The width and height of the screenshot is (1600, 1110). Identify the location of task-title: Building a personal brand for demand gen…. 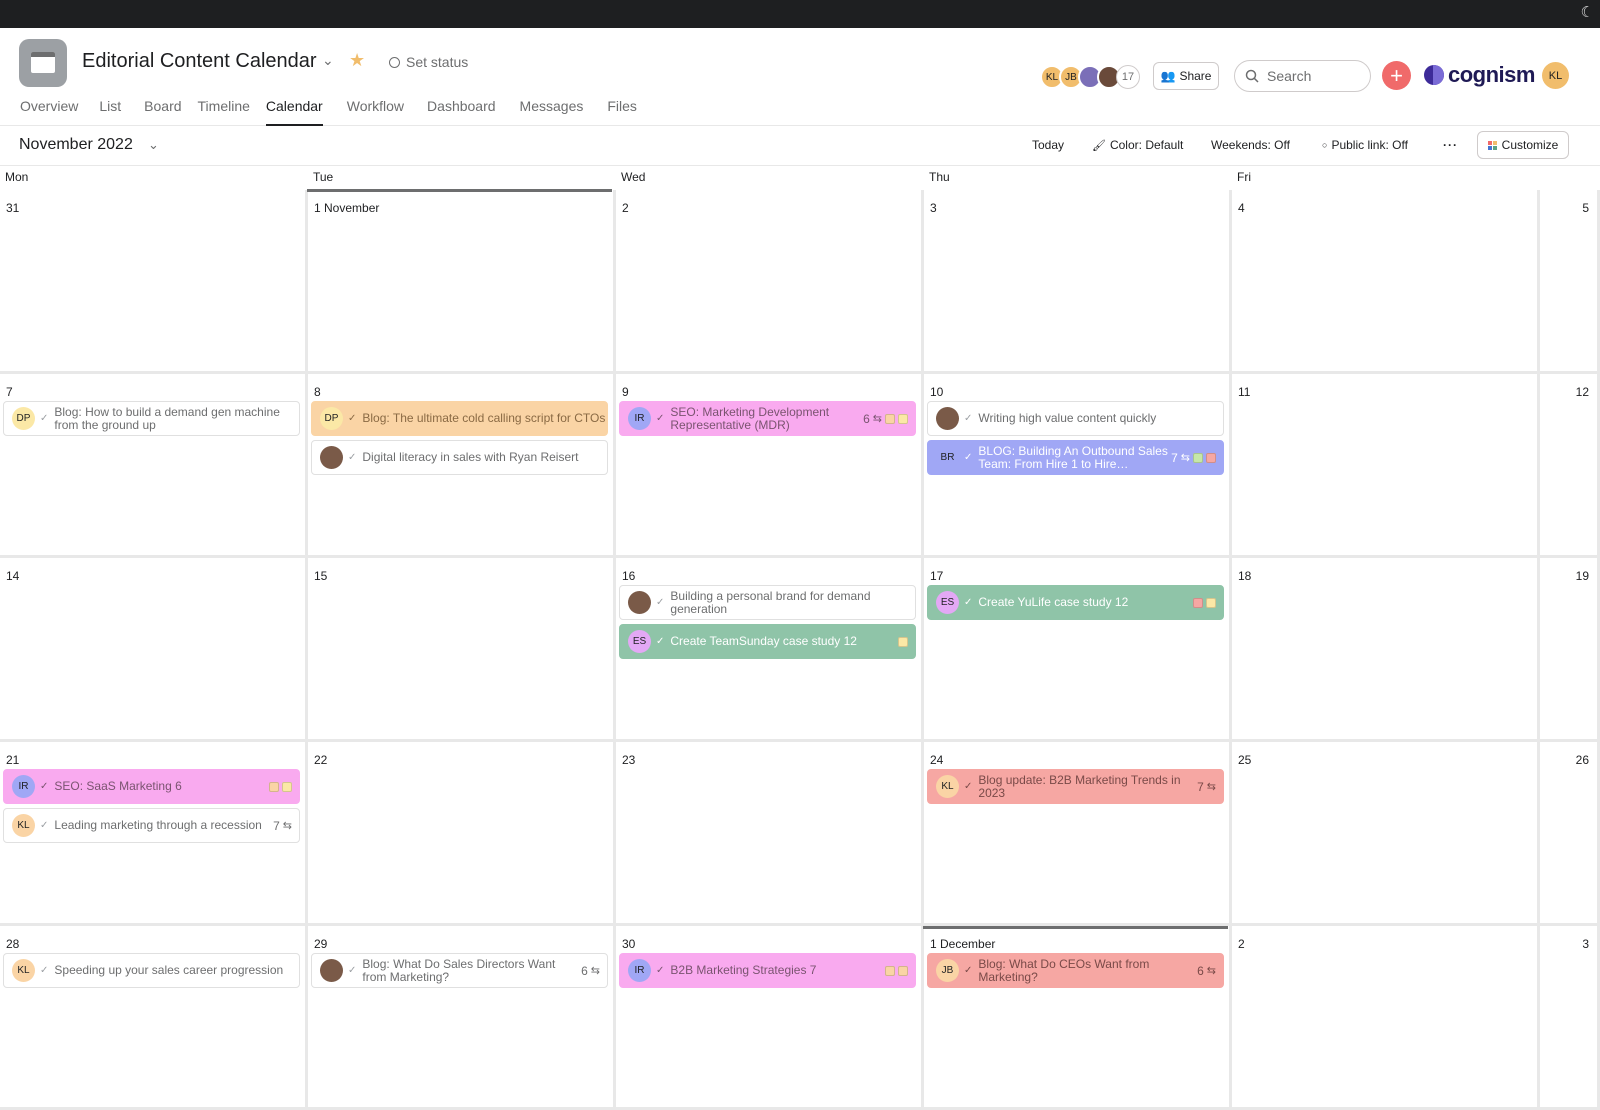
(770, 602).